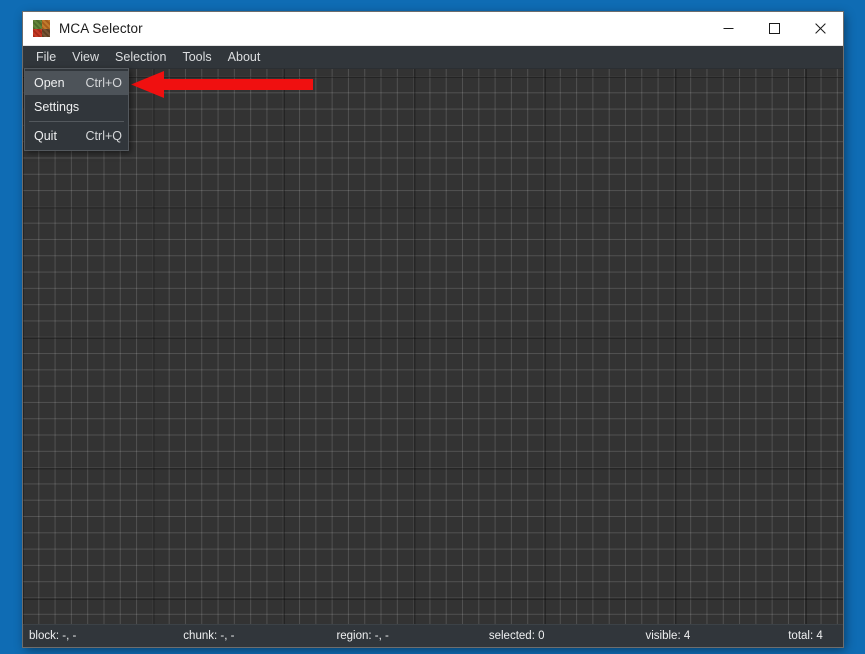 This screenshot has height=654, width=865. I want to click on maximize-button, so click(774, 29).